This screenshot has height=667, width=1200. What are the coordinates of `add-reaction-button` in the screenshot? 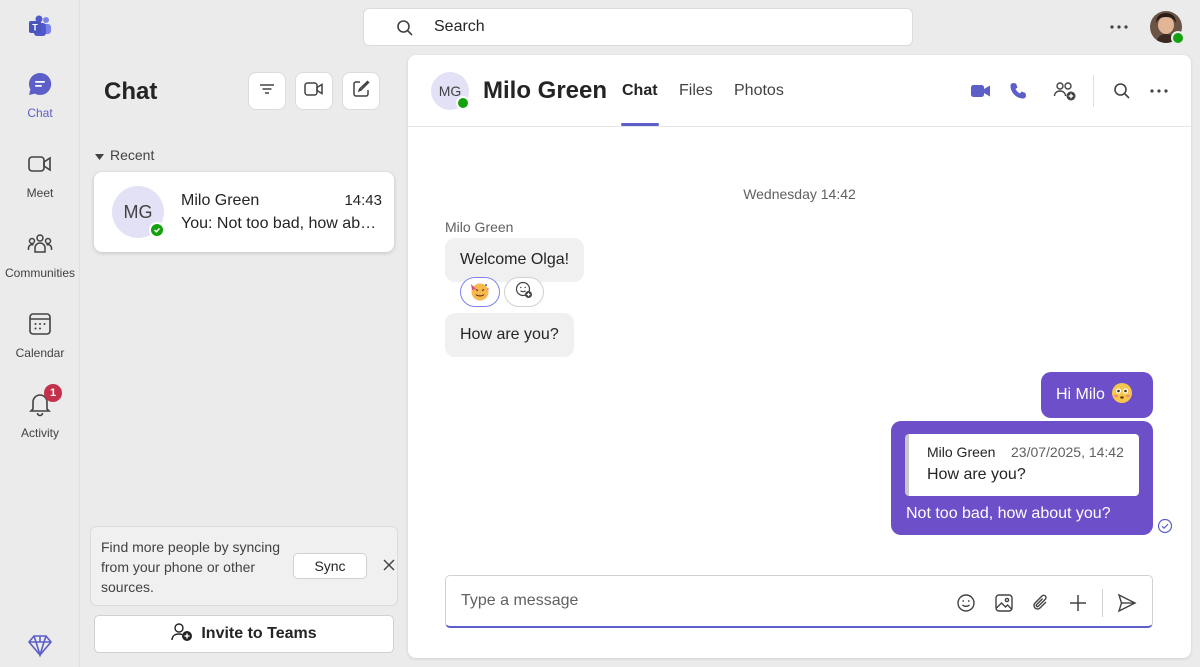 It's located at (524, 292).